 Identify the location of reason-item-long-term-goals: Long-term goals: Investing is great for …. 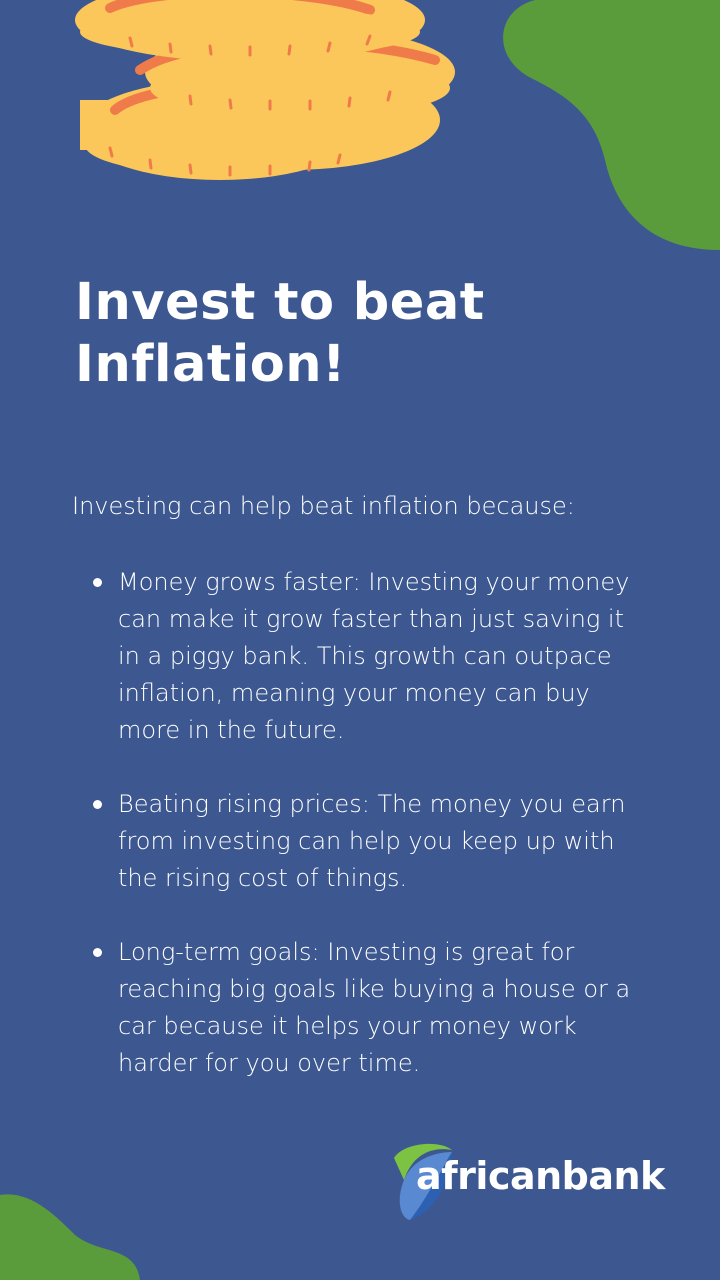
(373, 1008).